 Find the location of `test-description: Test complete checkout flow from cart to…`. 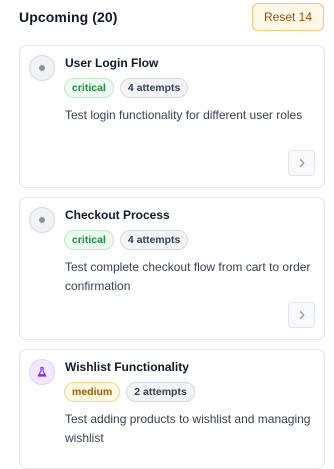

test-description: Test complete checkout flow from cart to… is located at coordinates (188, 276).